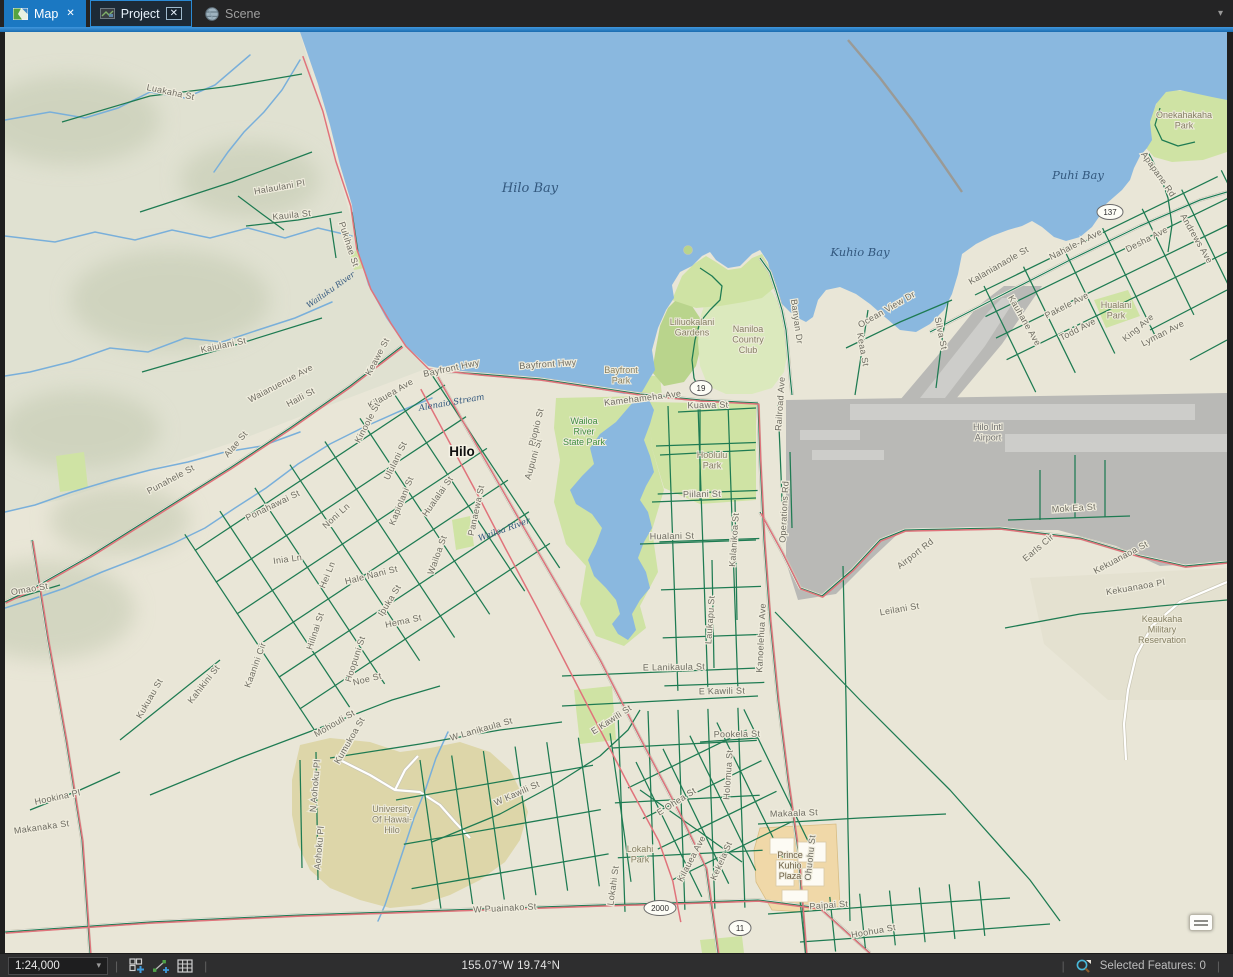  What do you see at coordinates (161, 966) in the screenshot?
I see `edit-vertices-icon` at bounding box center [161, 966].